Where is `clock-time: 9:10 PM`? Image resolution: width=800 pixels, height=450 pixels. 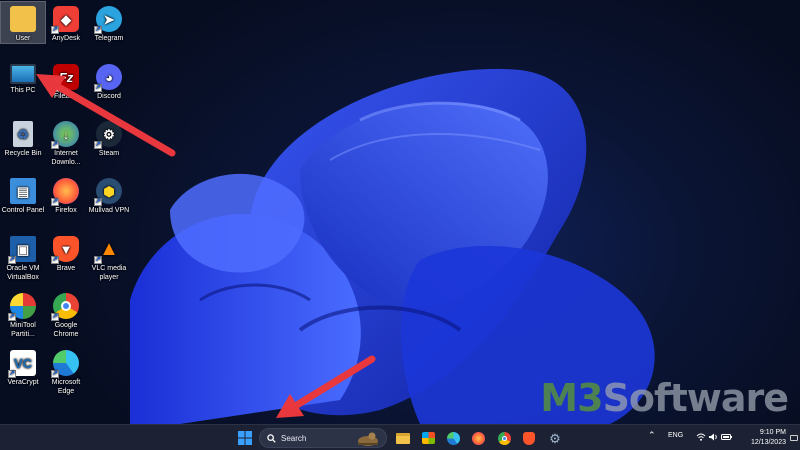 clock-time: 9:10 PM is located at coordinates (772, 432).